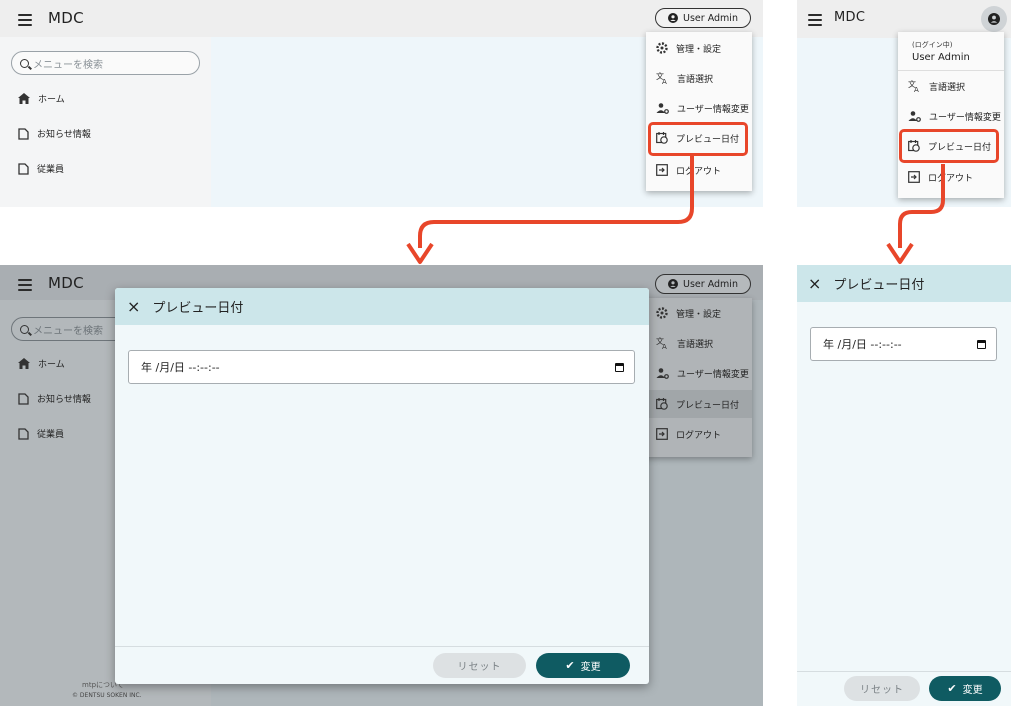  What do you see at coordinates (64, 135) in the screenshot?
I see `sidebar-item-label: お知らせ情報` at bounding box center [64, 135].